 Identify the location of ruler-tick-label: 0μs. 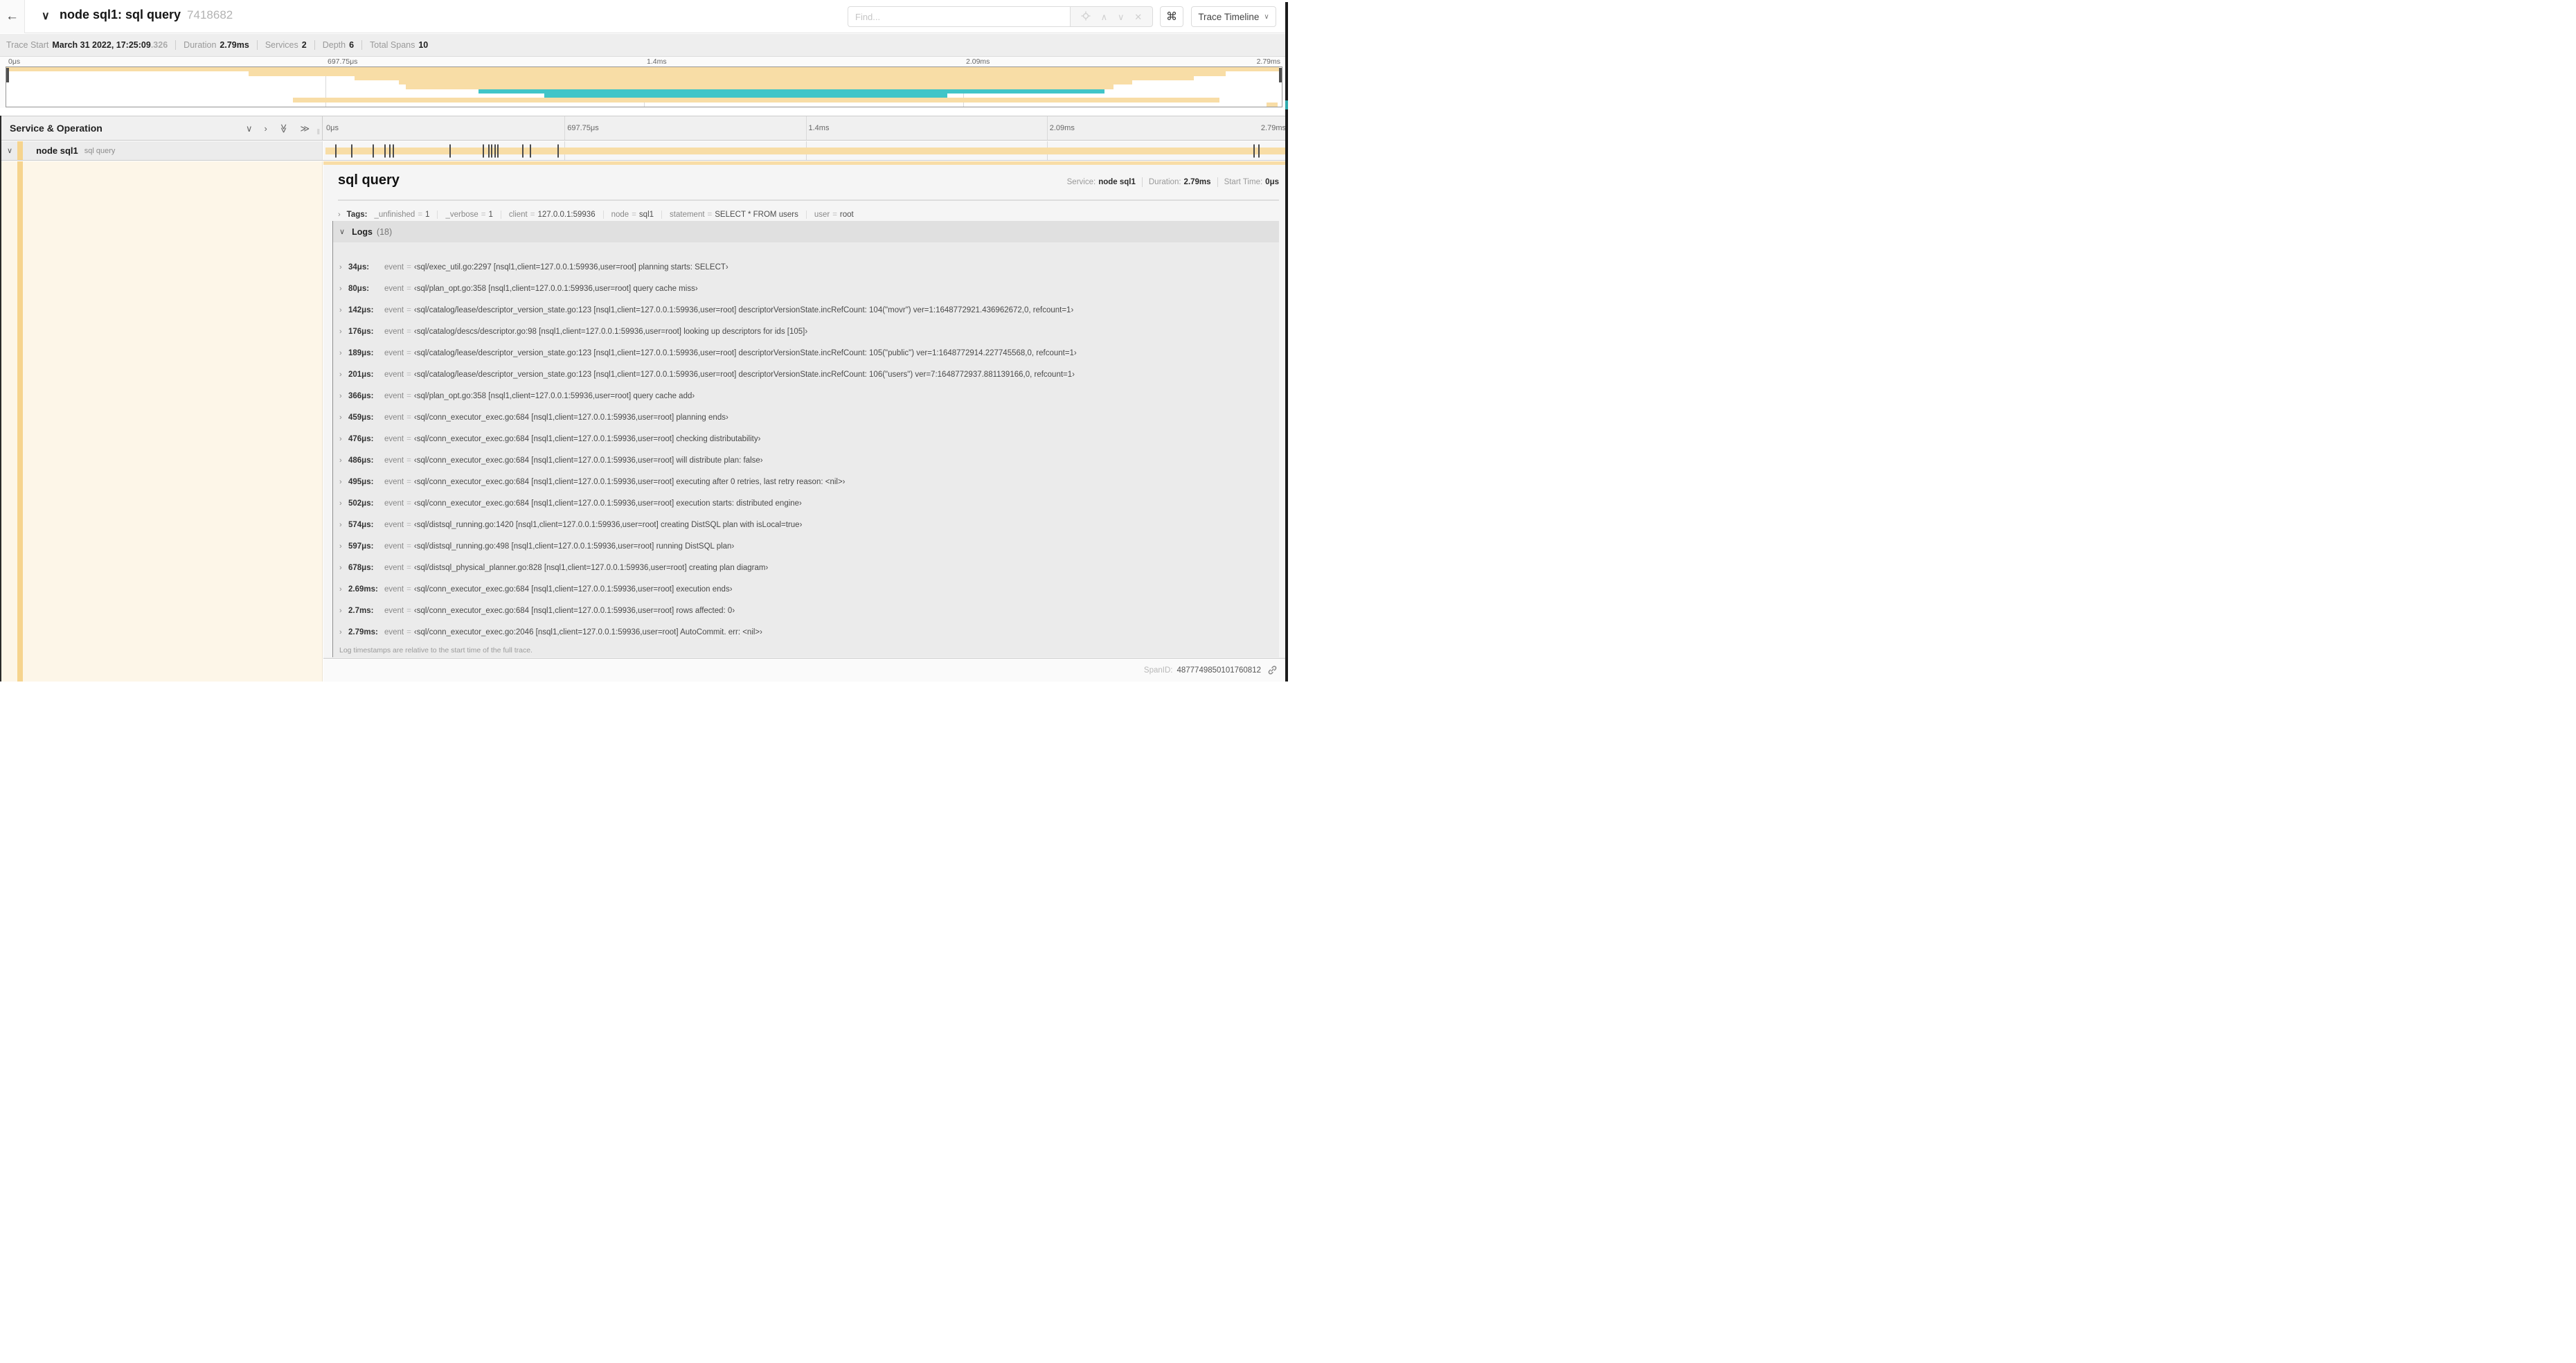
(332, 128).